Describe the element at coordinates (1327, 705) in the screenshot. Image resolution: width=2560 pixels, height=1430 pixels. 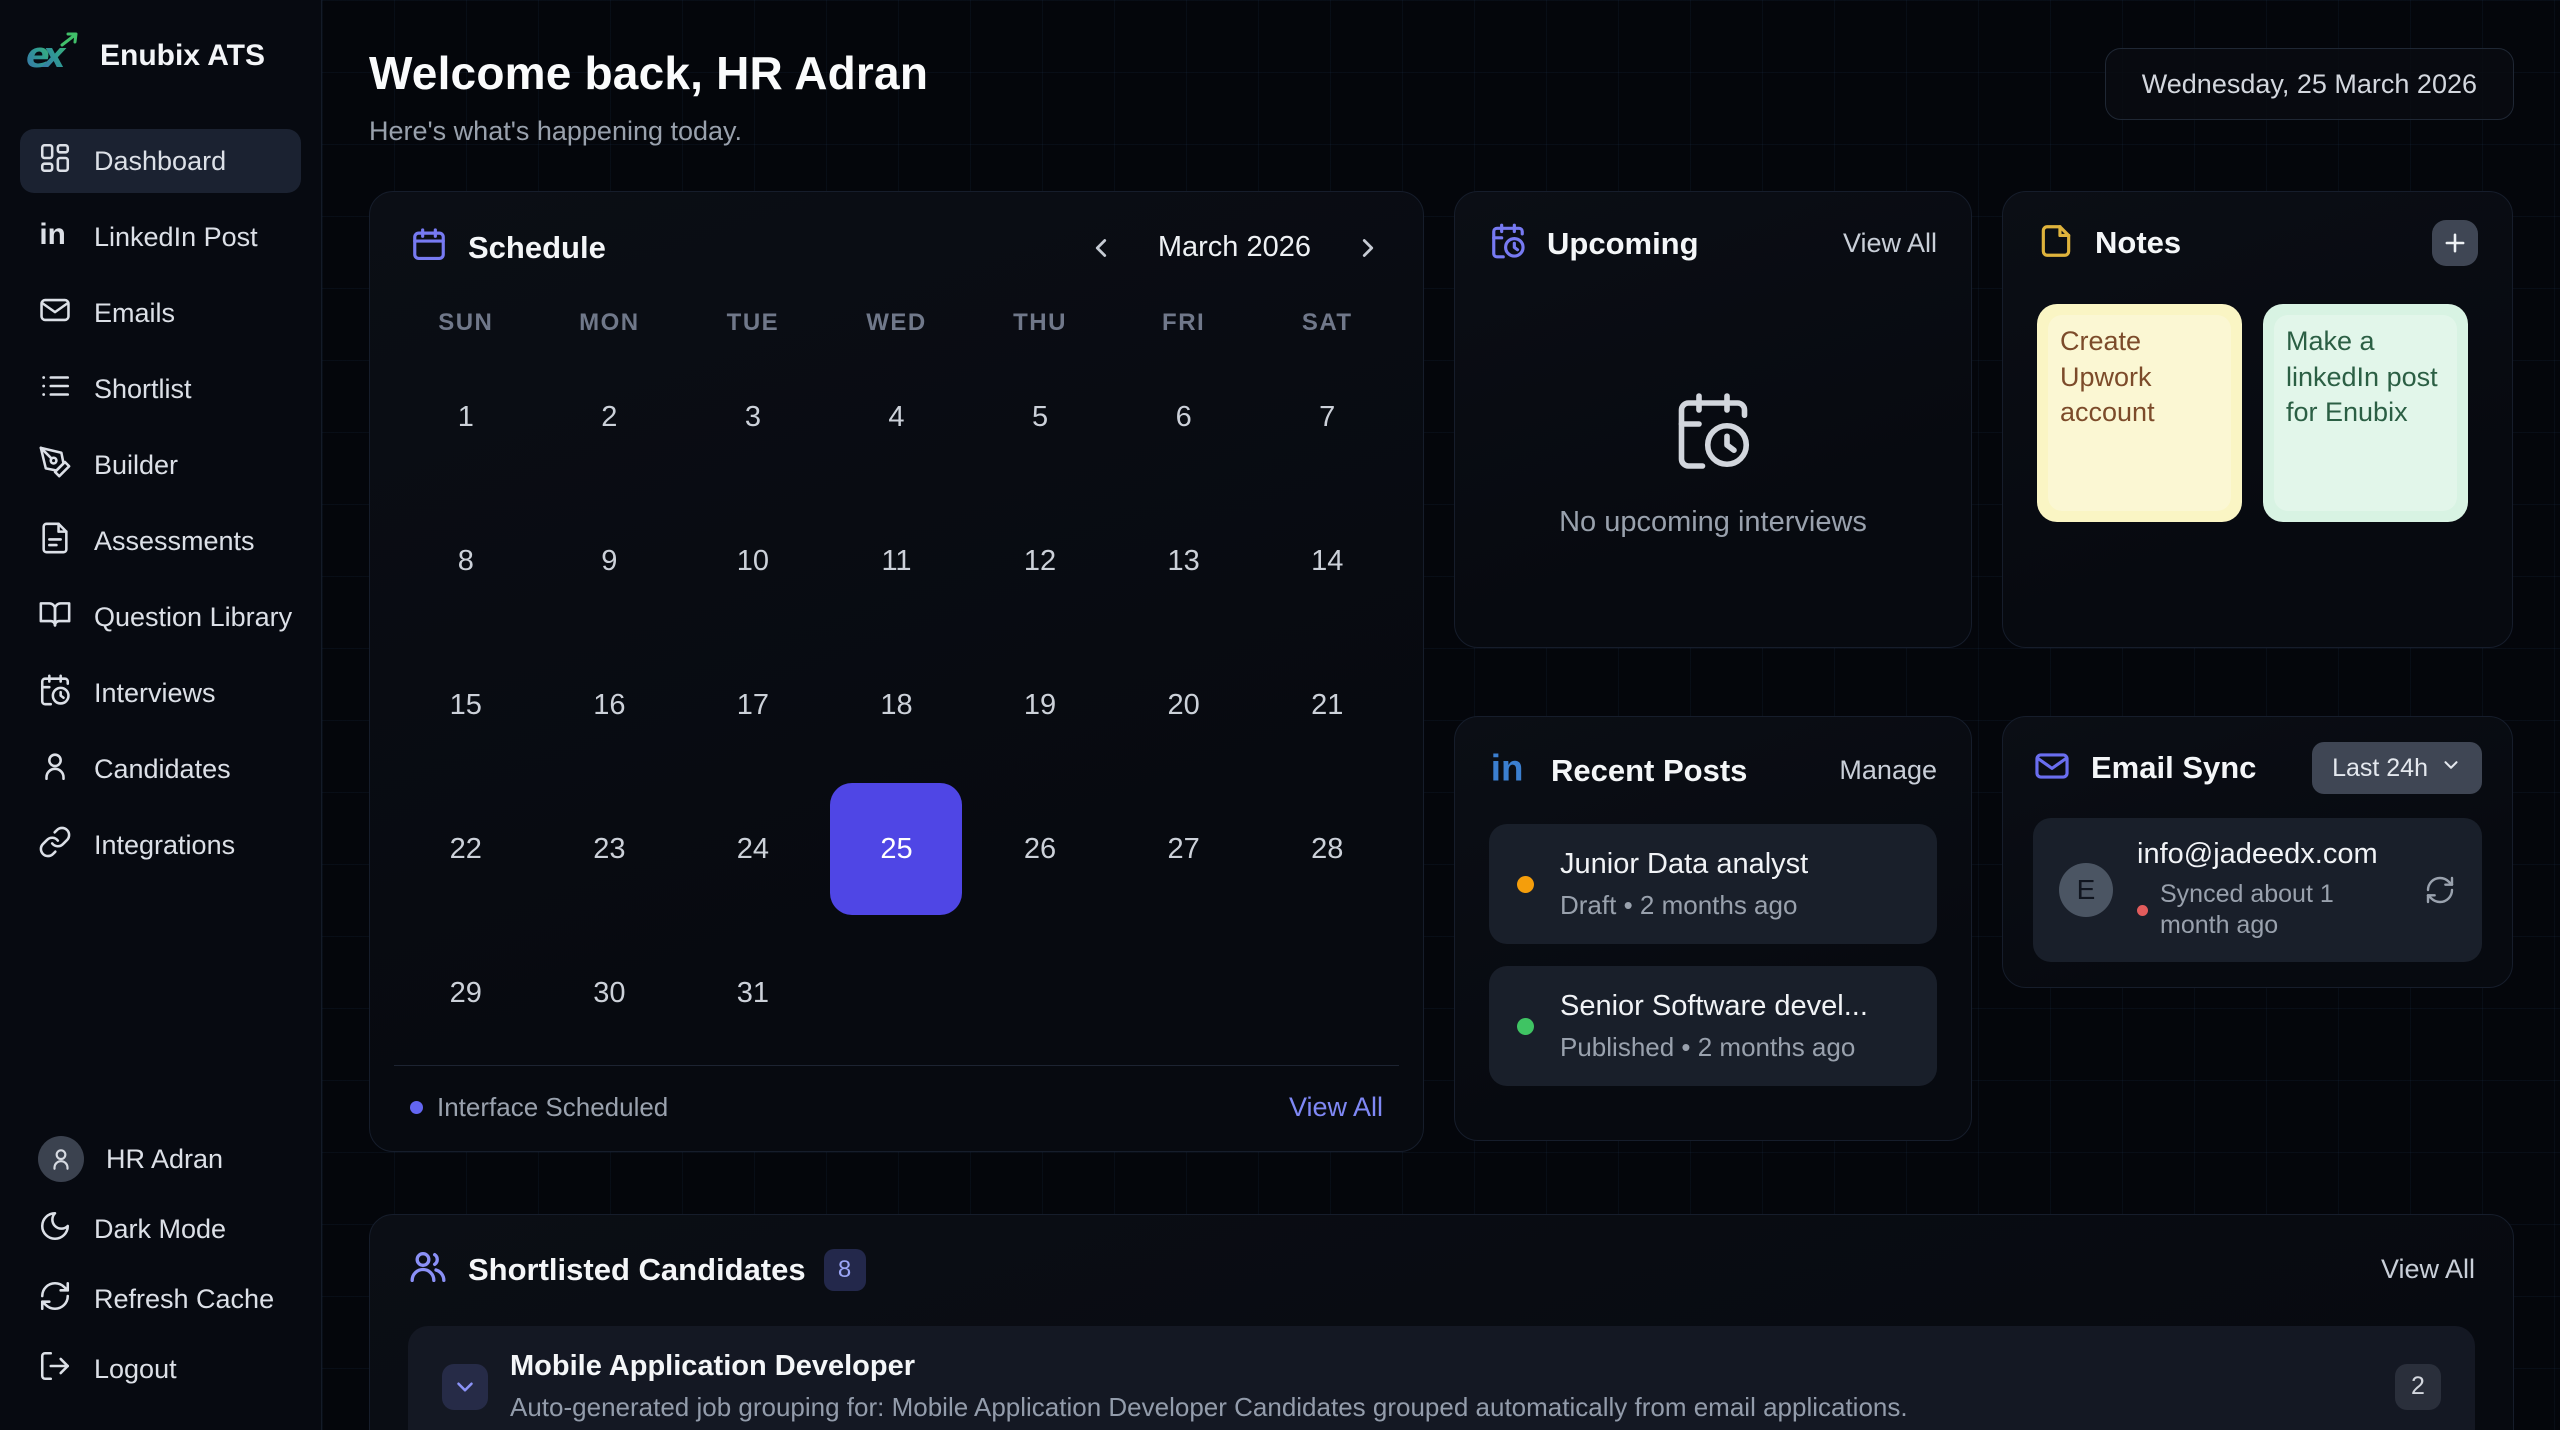
I see `calendar-day-21: 21` at that location.